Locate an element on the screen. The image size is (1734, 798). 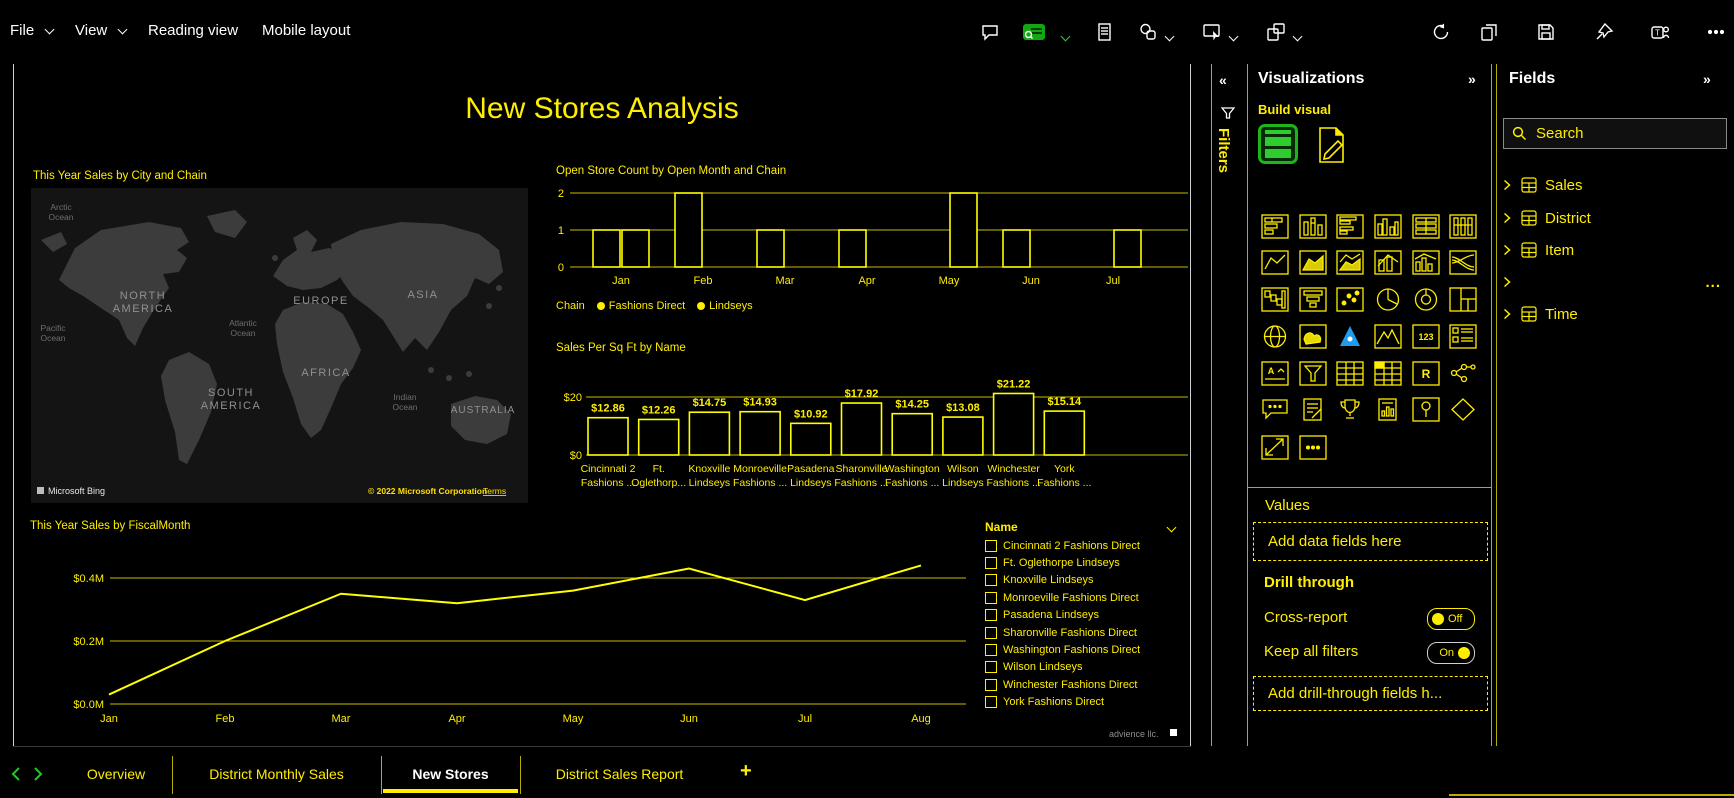
fields-table-row-sales: Sales is located at coordinates (1615, 185).